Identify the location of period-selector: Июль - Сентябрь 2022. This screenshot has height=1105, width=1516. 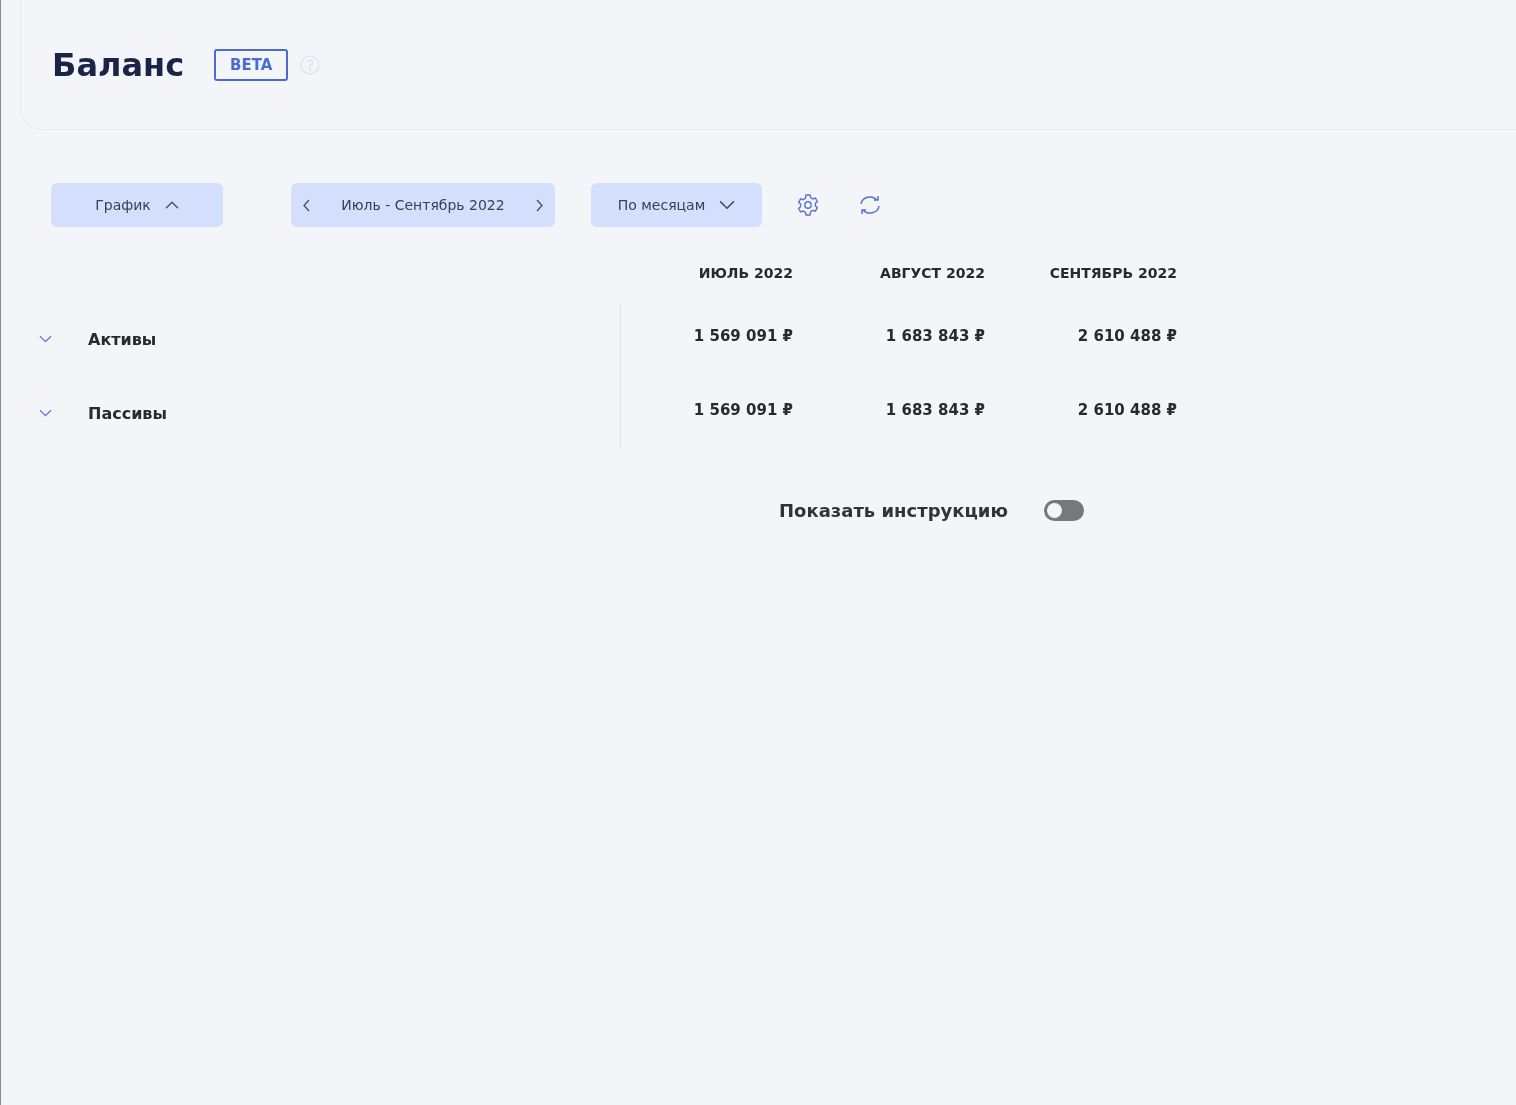
(423, 205).